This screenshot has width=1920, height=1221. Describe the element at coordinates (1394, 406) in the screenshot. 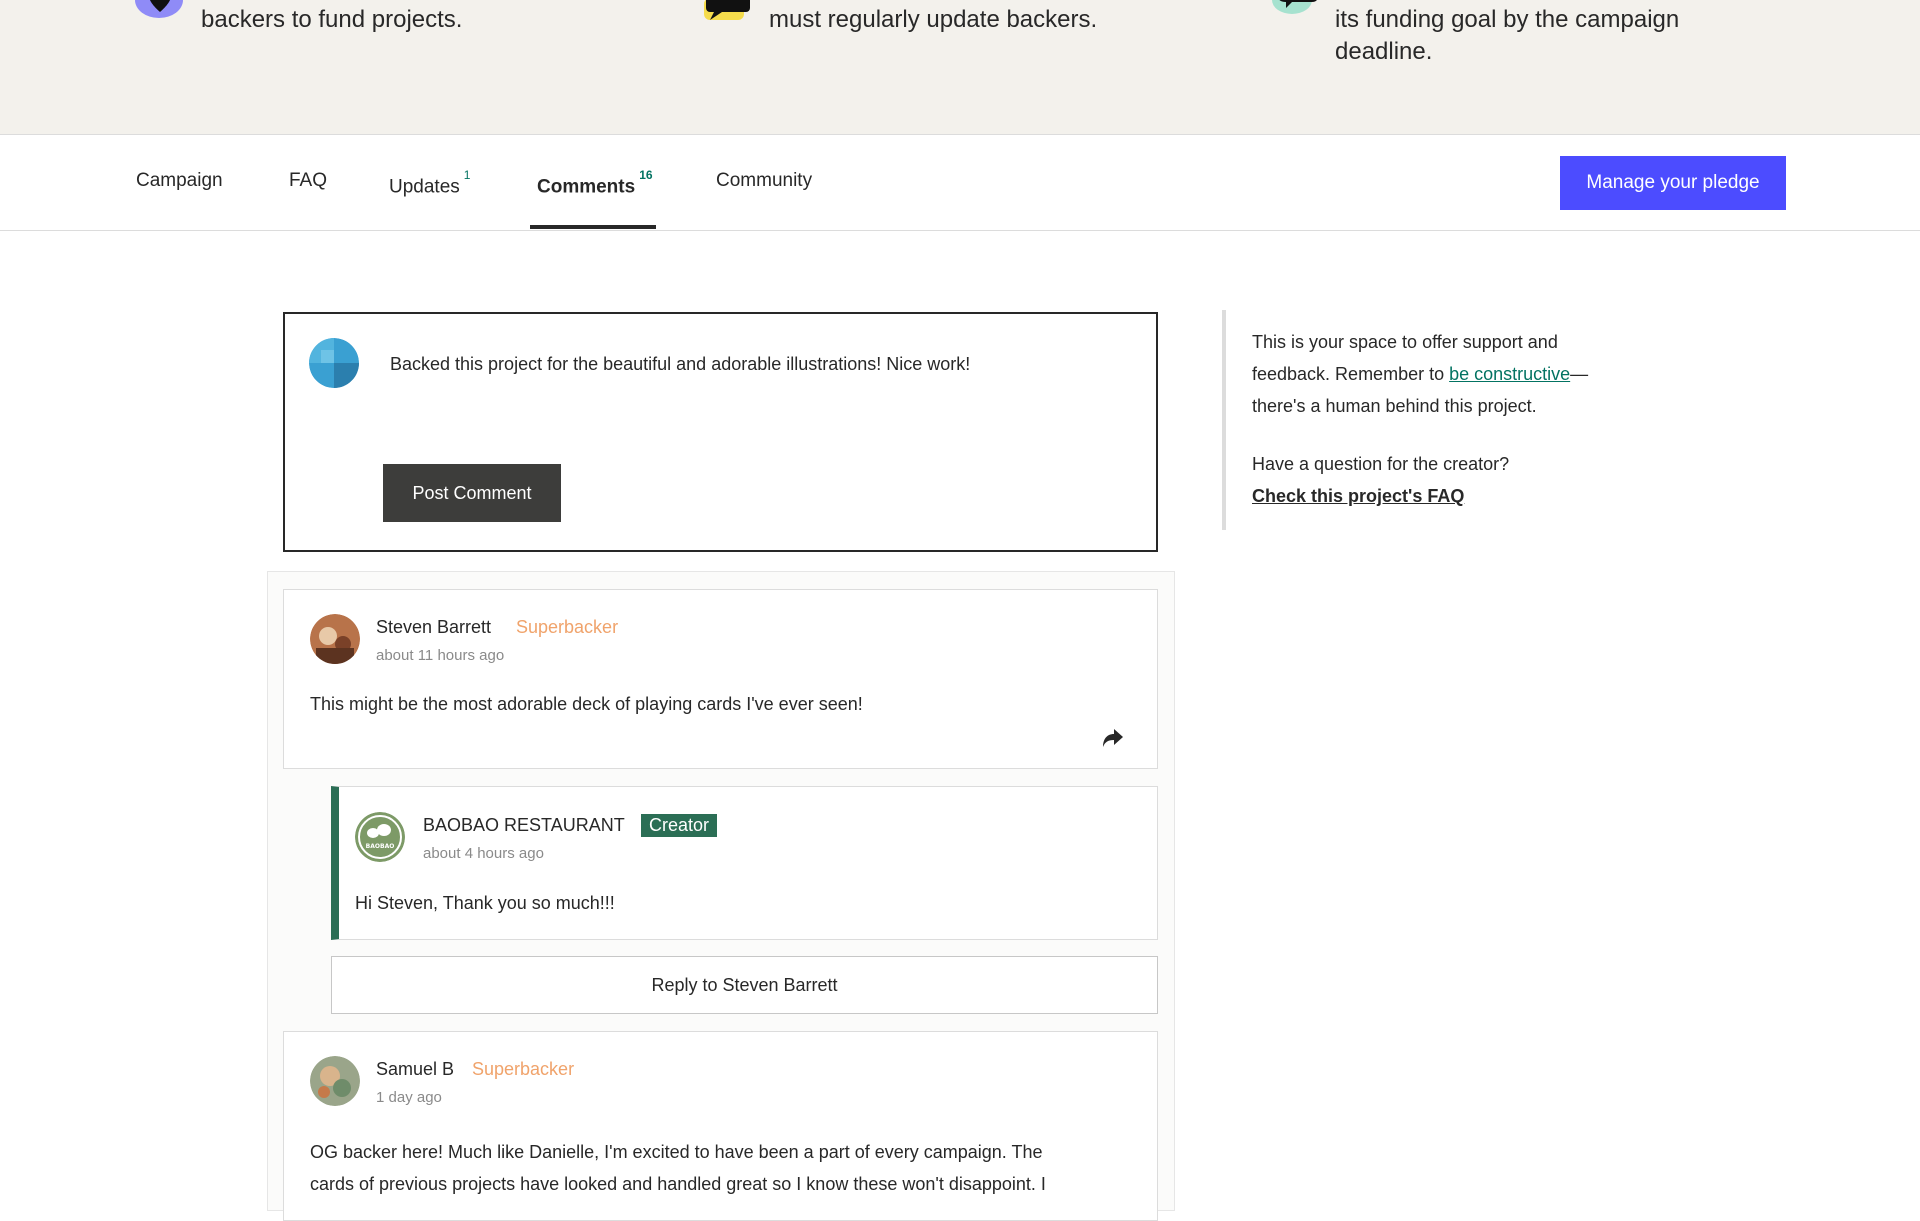

I see `sidebar-line3: there's a human behind this project.` at that location.